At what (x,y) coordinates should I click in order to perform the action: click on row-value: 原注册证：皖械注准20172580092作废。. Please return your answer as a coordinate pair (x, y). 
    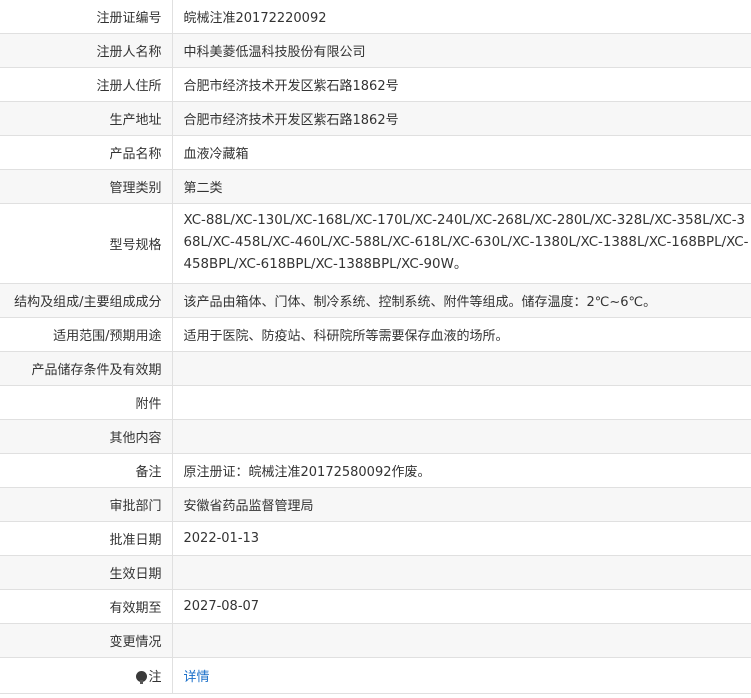
    Looking at the image, I should click on (461, 470).